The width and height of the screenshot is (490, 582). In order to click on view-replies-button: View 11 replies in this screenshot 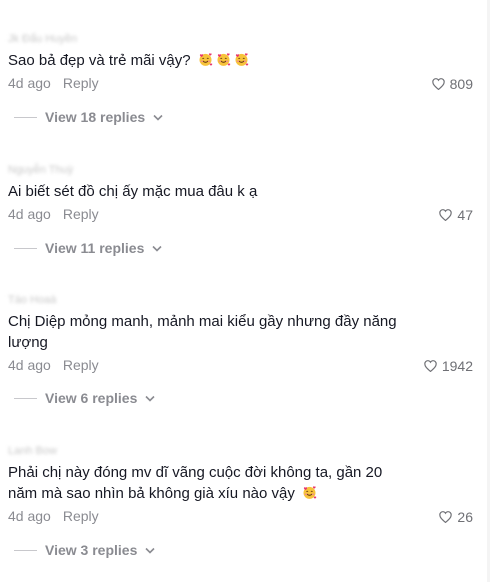, I will do `click(88, 248)`.